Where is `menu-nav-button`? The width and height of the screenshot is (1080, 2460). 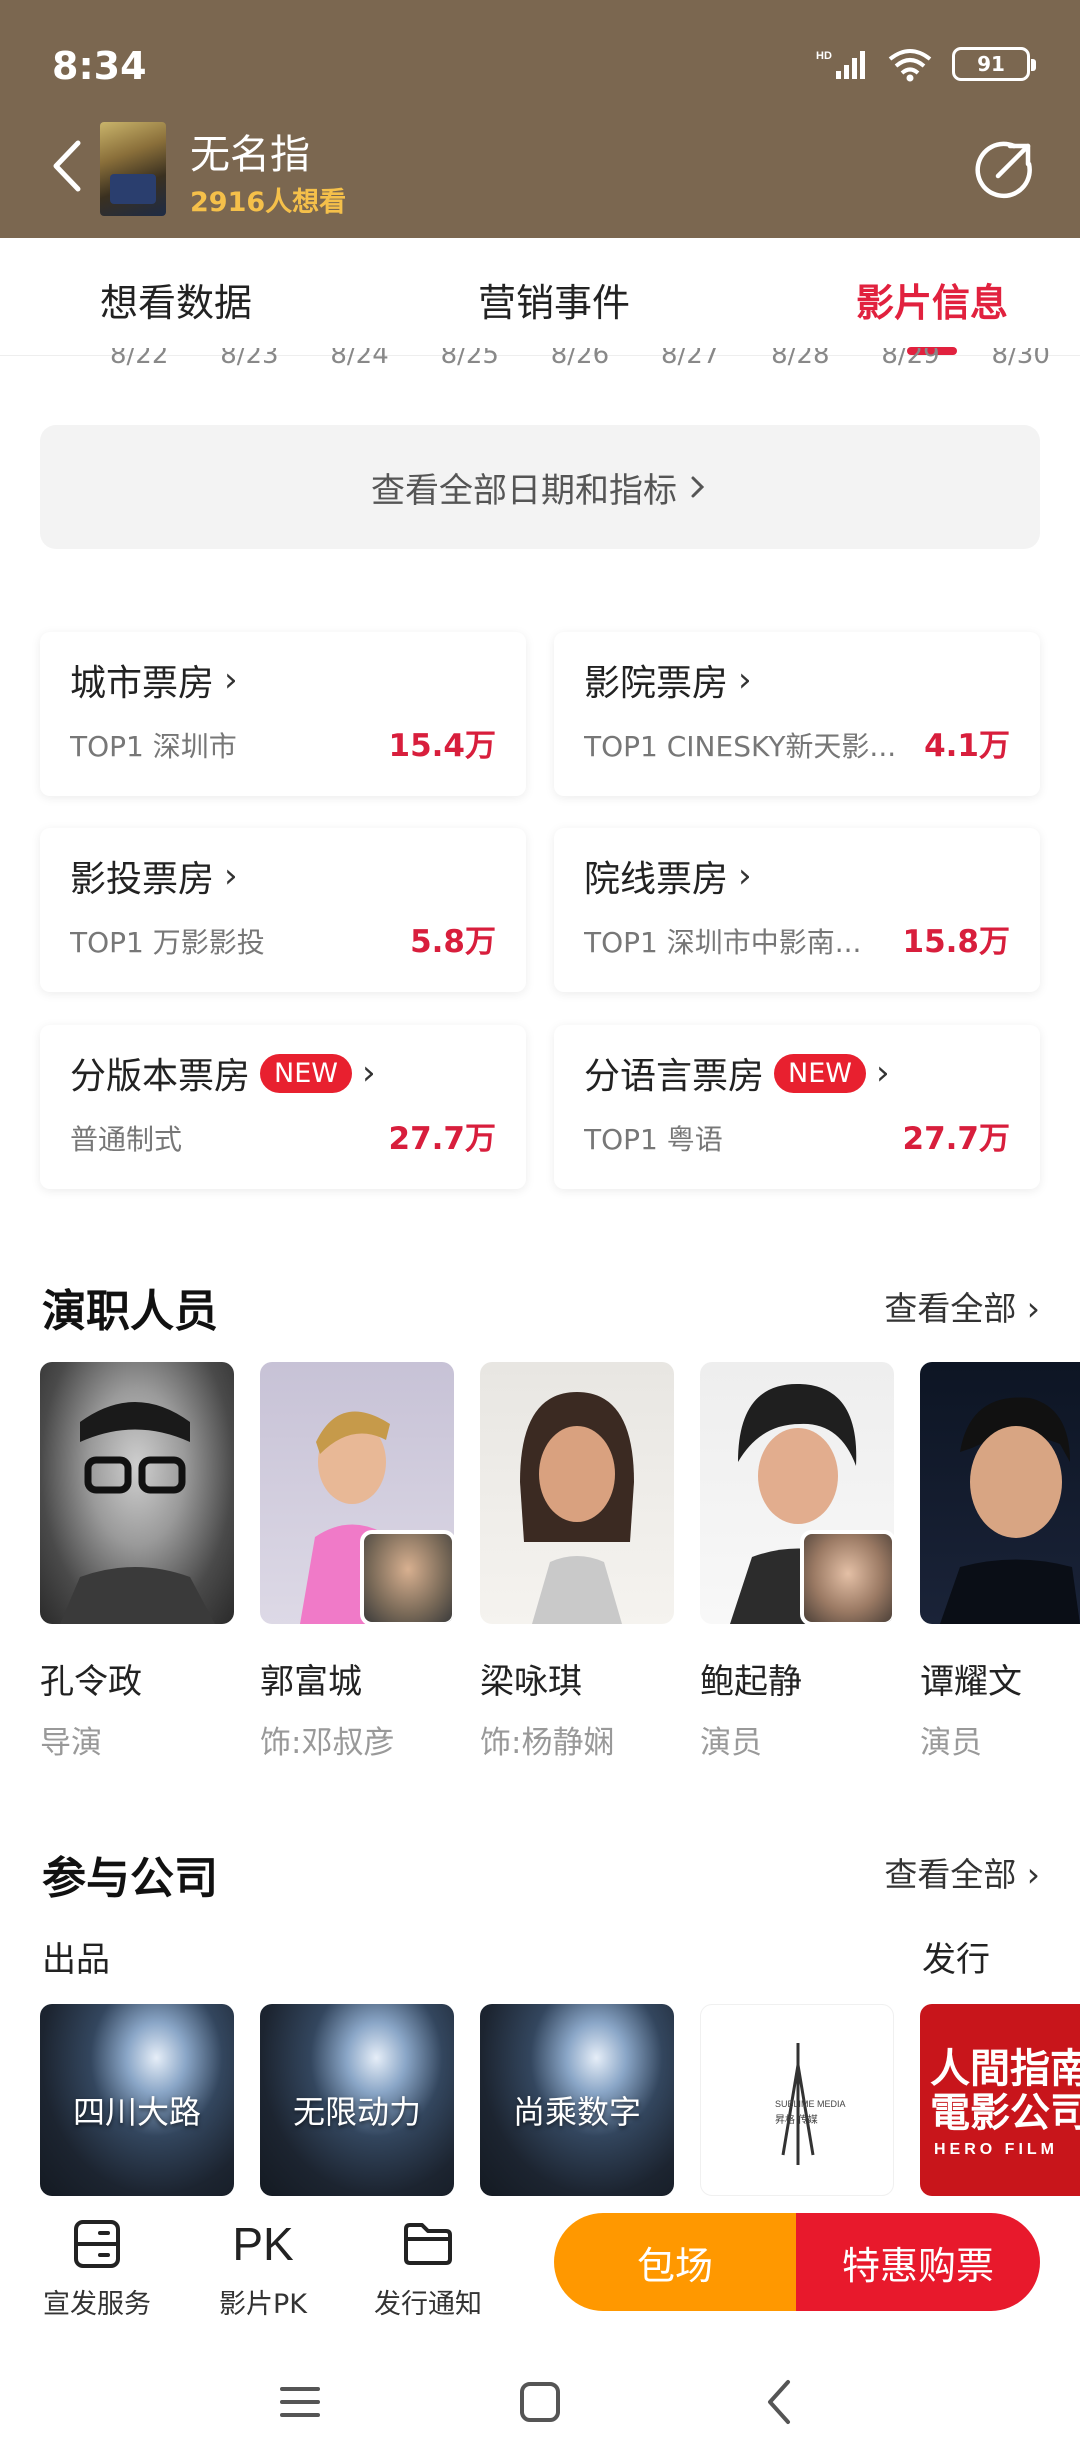
menu-nav-button is located at coordinates (300, 2402).